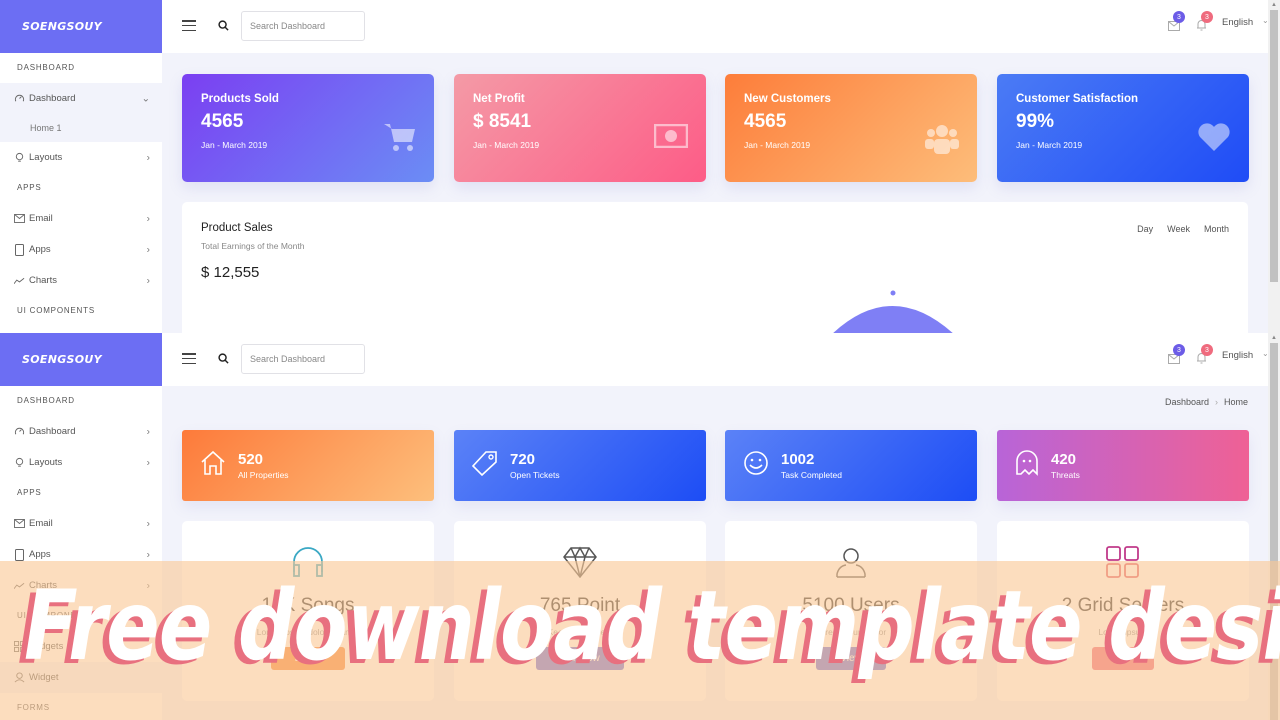 The height and width of the screenshot is (720, 1280). Describe the element at coordinates (1179, 350) in the screenshot. I see `mail-badge: 3` at that location.